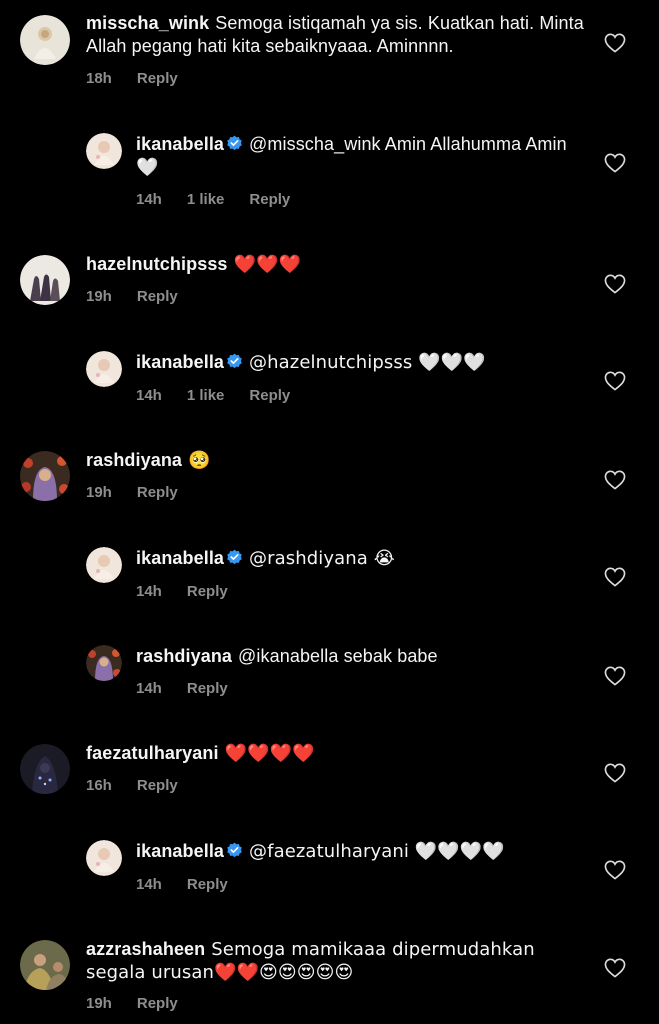 The width and height of the screenshot is (659, 1024). I want to click on comment-body: rashdiyana 🥺, so click(336, 460).